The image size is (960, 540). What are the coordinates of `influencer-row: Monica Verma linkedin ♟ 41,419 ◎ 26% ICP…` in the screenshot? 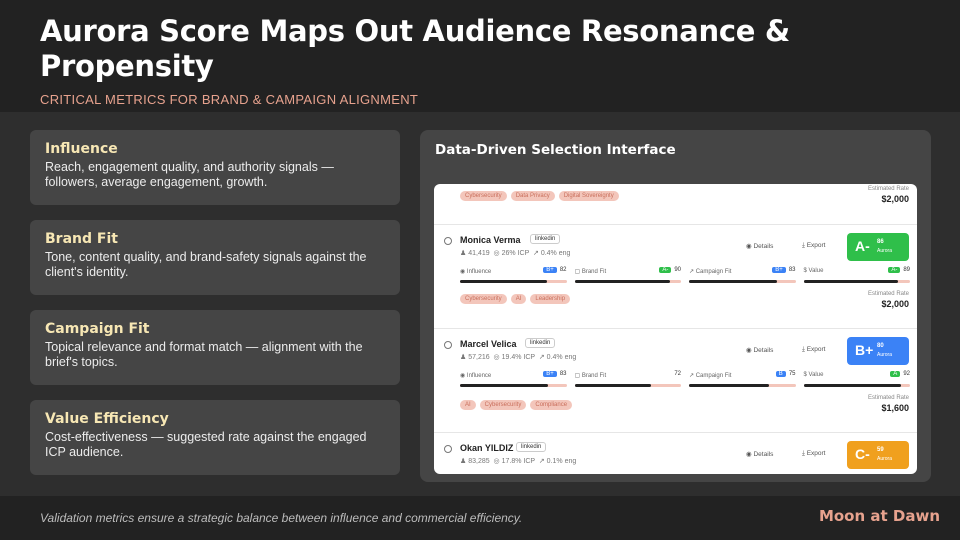 It's located at (675, 273).